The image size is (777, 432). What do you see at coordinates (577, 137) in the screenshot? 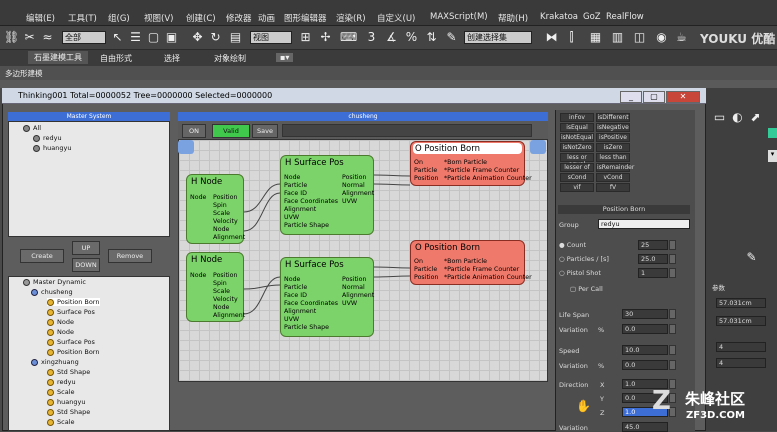
I see `condition-button: isNotEqual` at bounding box center [577, 137].